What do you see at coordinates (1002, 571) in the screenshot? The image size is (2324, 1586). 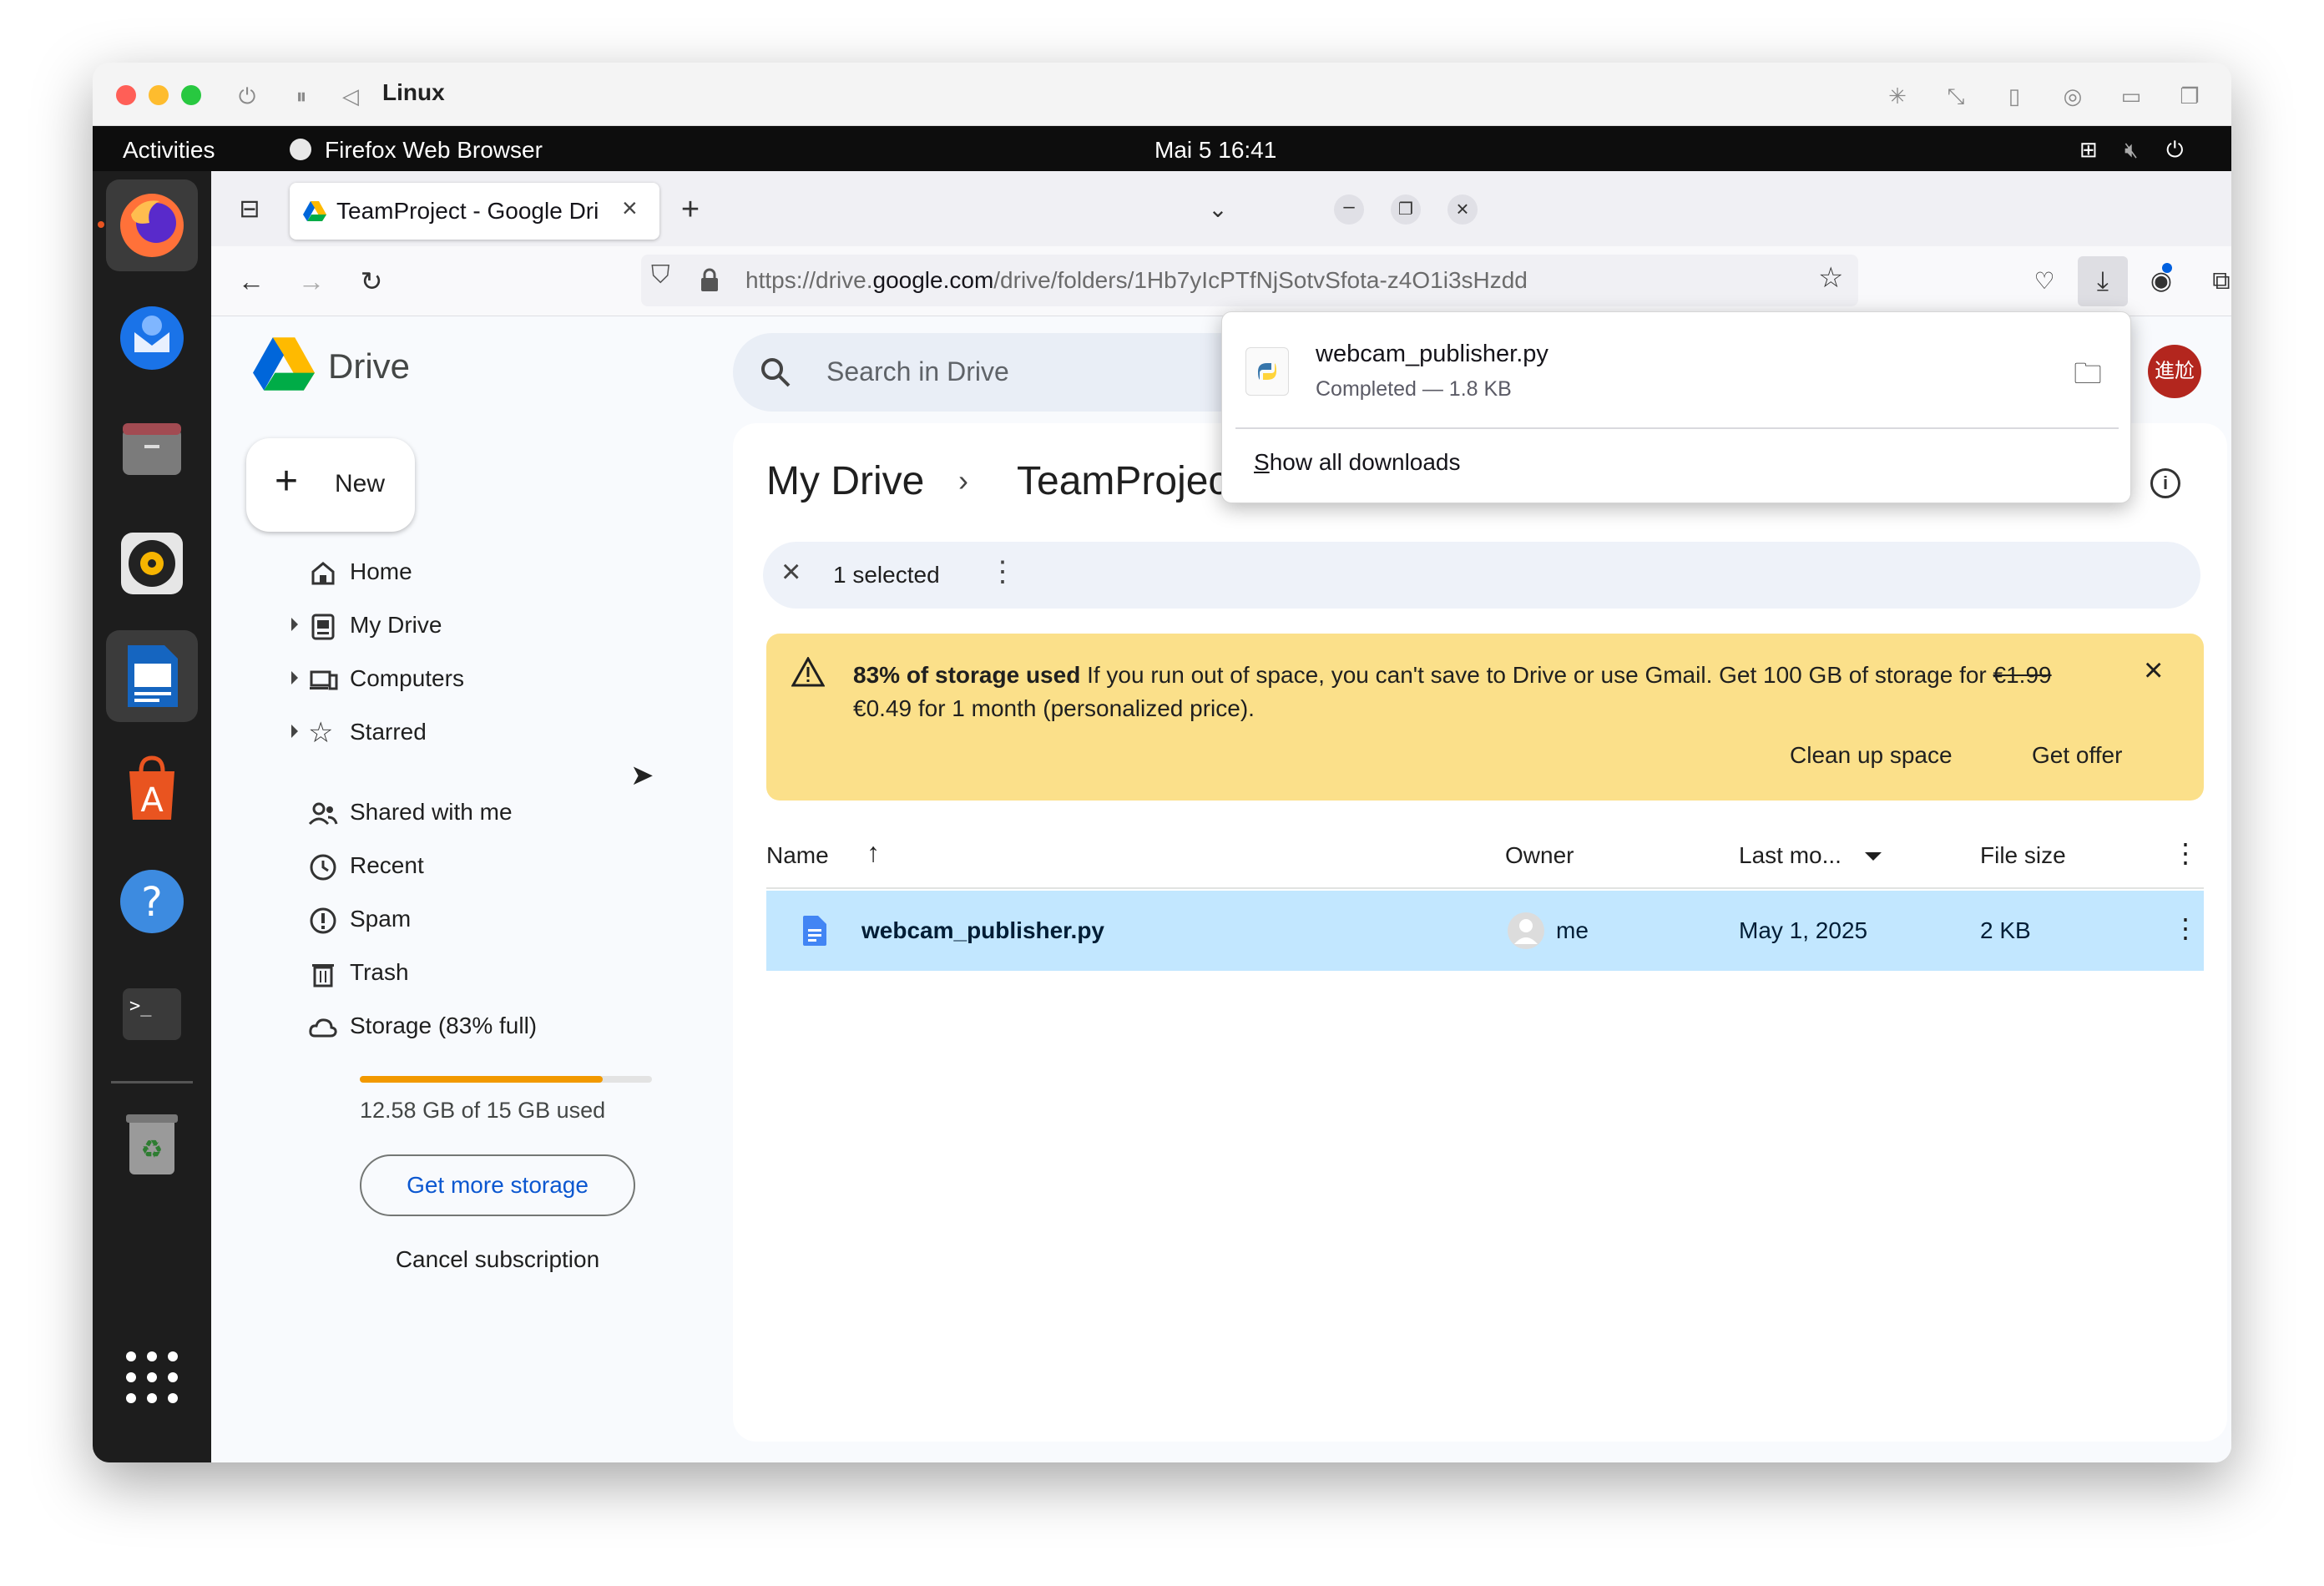 I see `more-actions-icon: ⋮` at bounding box center [1002, 571].